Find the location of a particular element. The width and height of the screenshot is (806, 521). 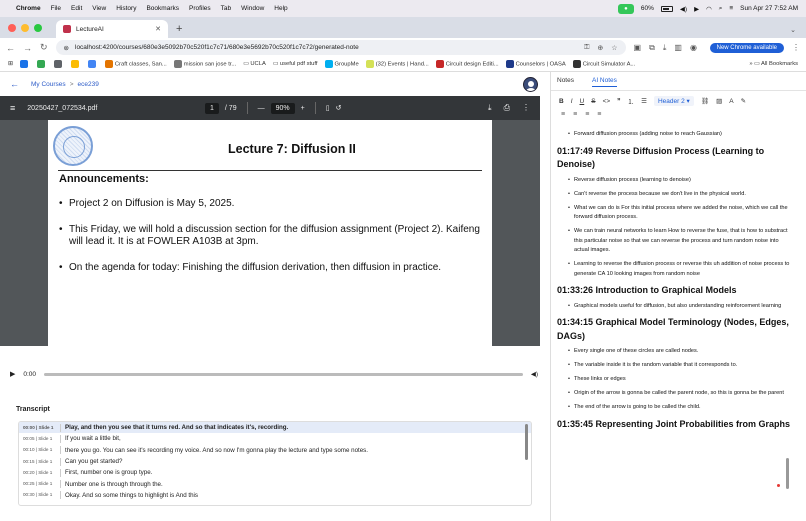

menu-file: File is located at coordinates (56, 8).